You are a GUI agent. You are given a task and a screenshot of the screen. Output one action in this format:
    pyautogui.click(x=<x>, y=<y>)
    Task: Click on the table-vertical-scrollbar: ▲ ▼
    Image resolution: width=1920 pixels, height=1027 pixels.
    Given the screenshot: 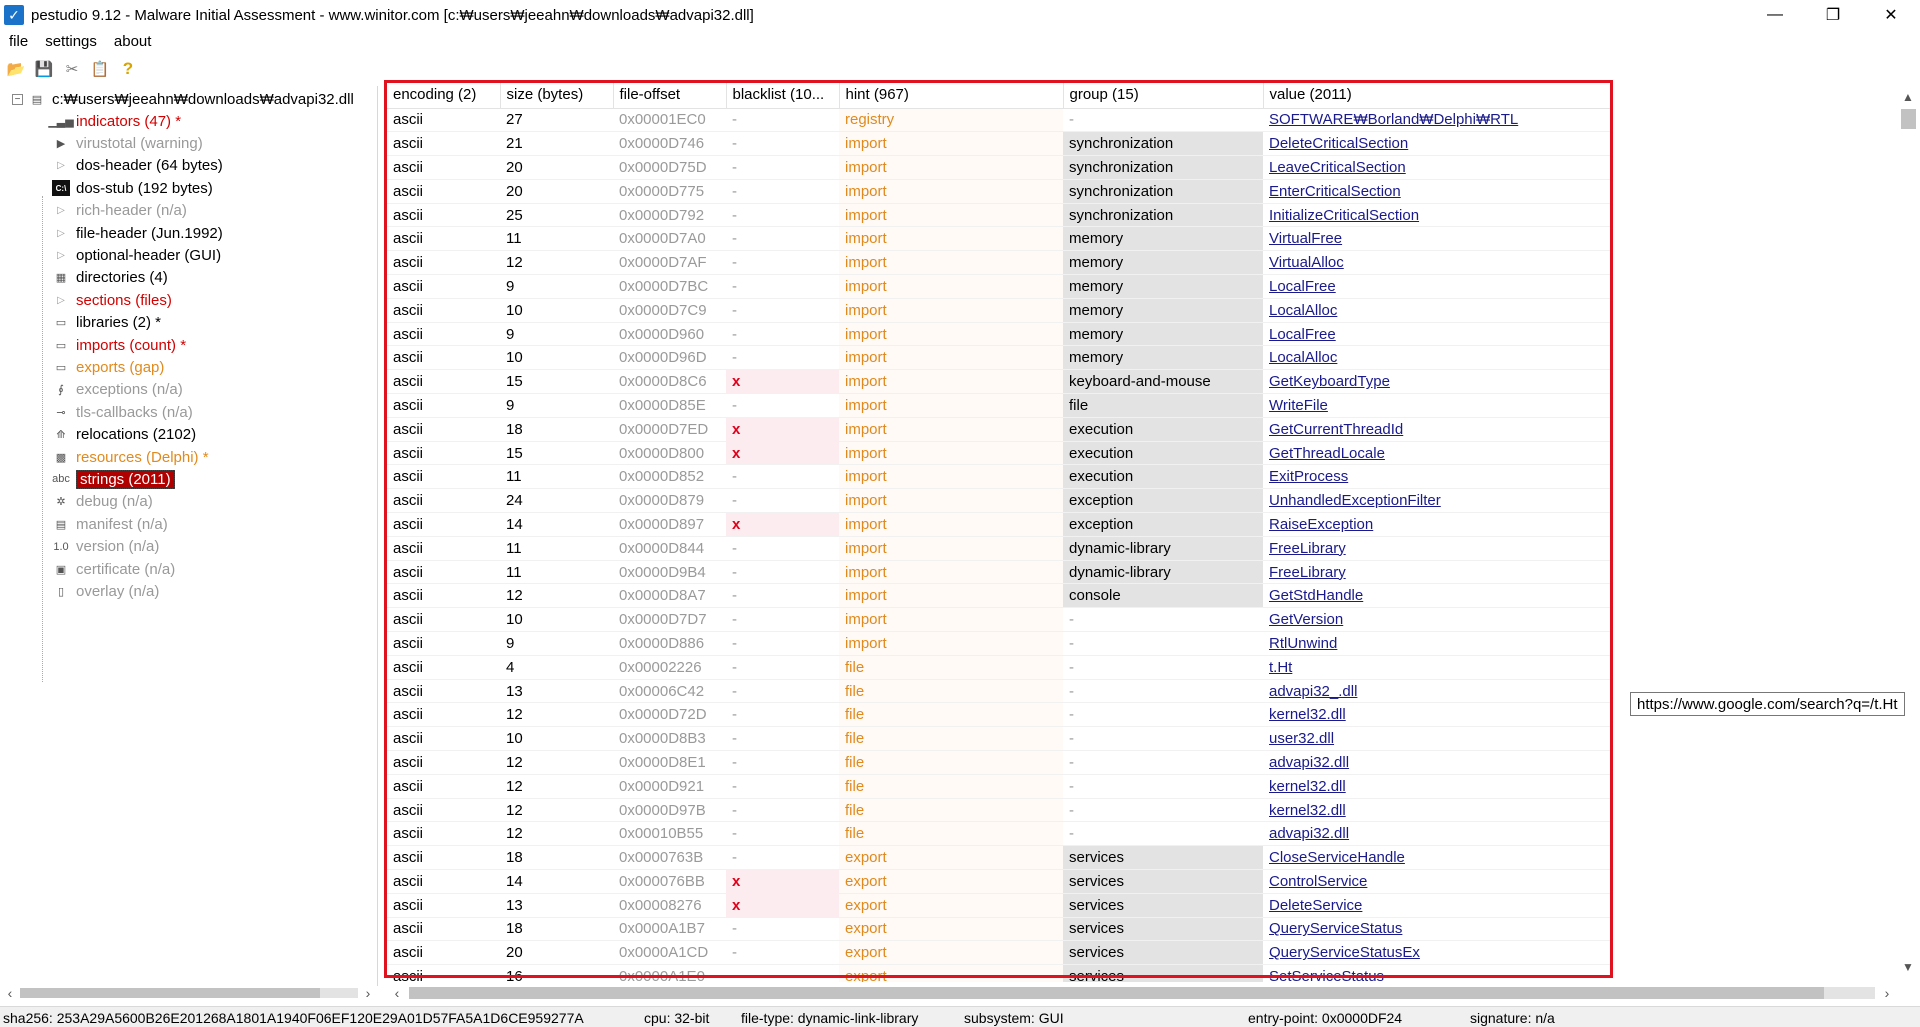 What is the action you would take?
    pyautogui.click(x=1908, y=532)
    